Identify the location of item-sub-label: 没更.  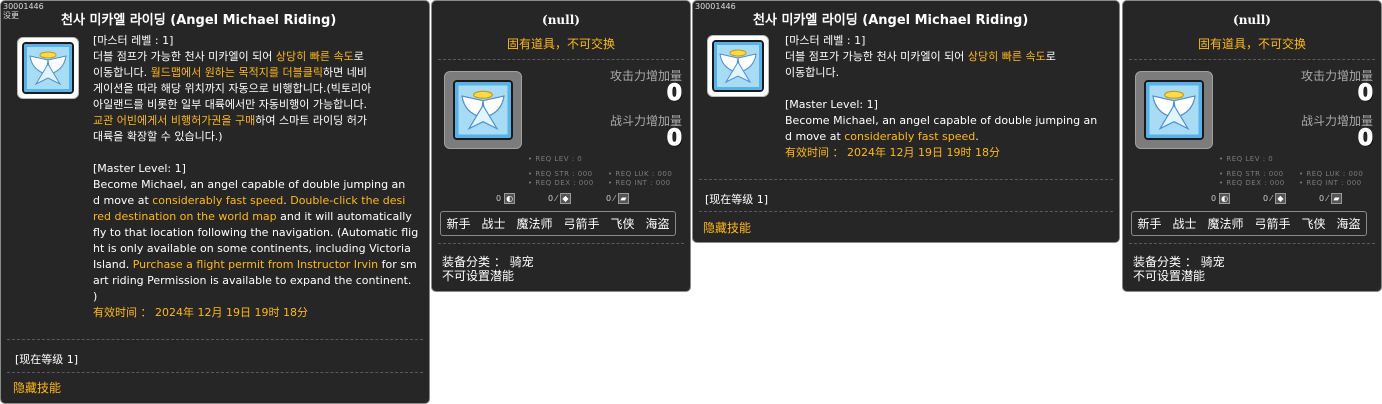
(11, 15).